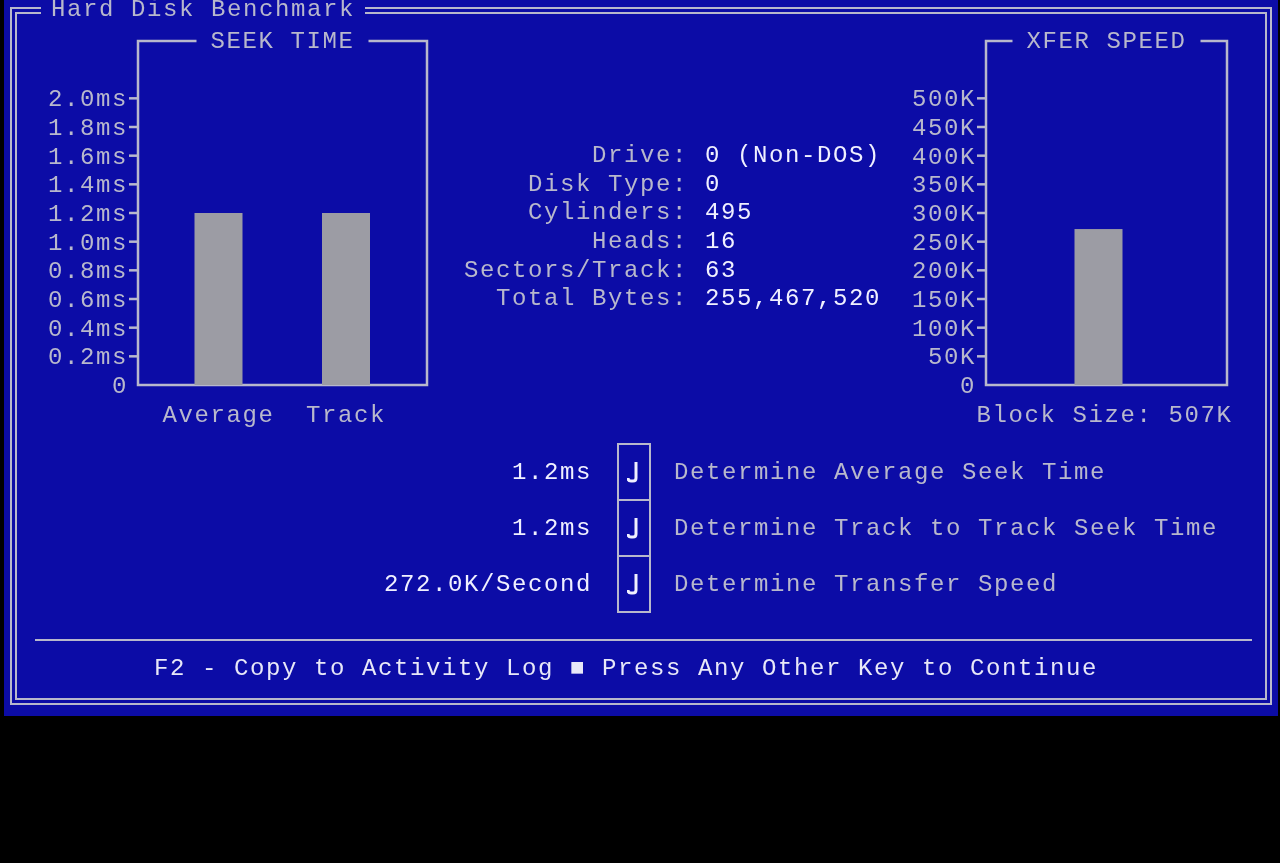  I want to click on axis-label: 300K, so click(944, 214).